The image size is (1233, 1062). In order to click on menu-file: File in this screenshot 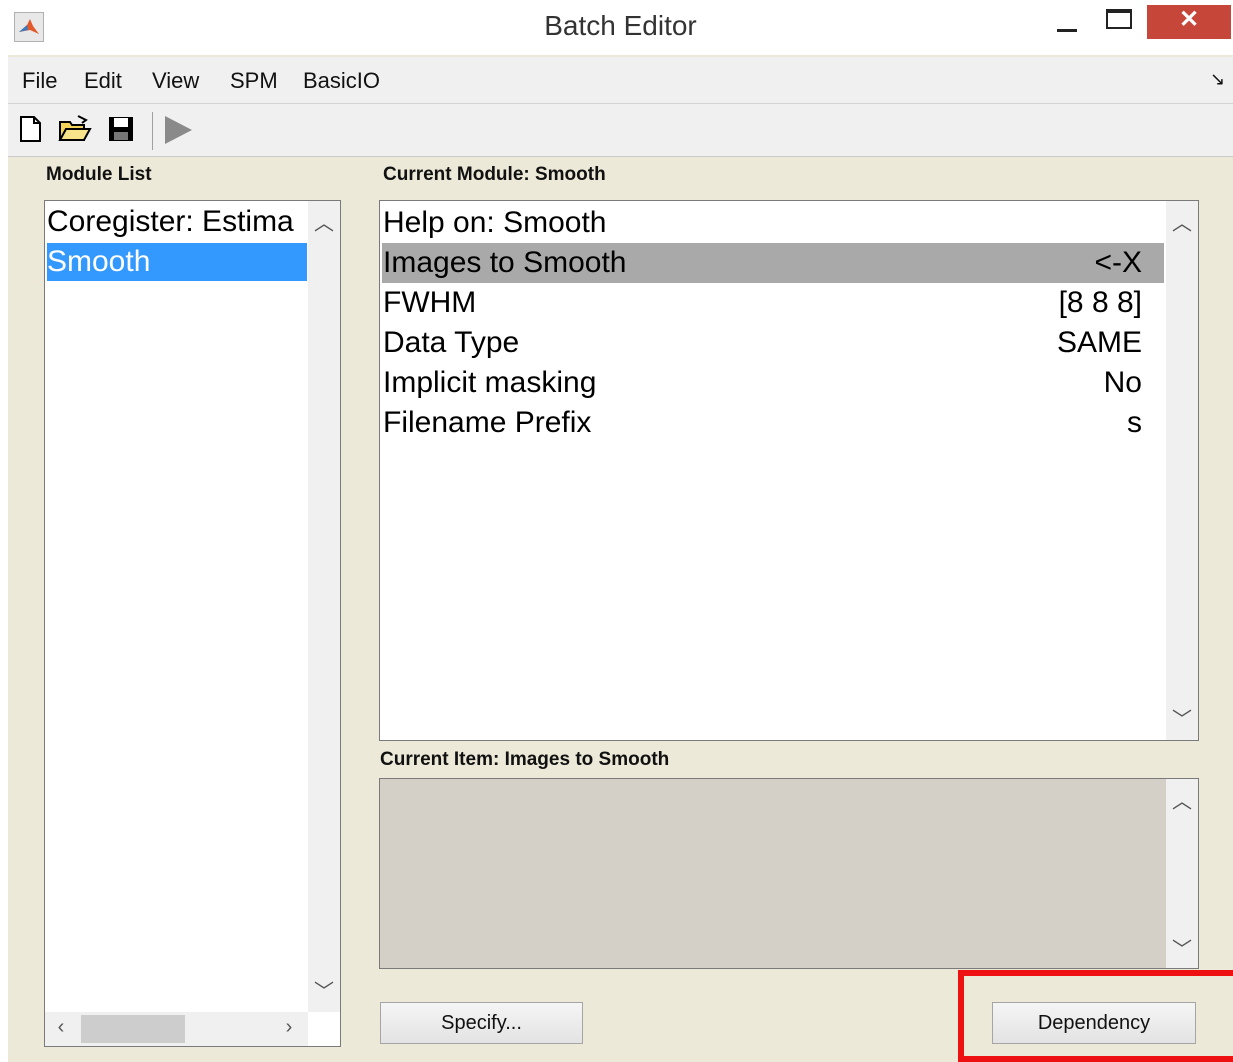, I will do `click(39, 81)`.